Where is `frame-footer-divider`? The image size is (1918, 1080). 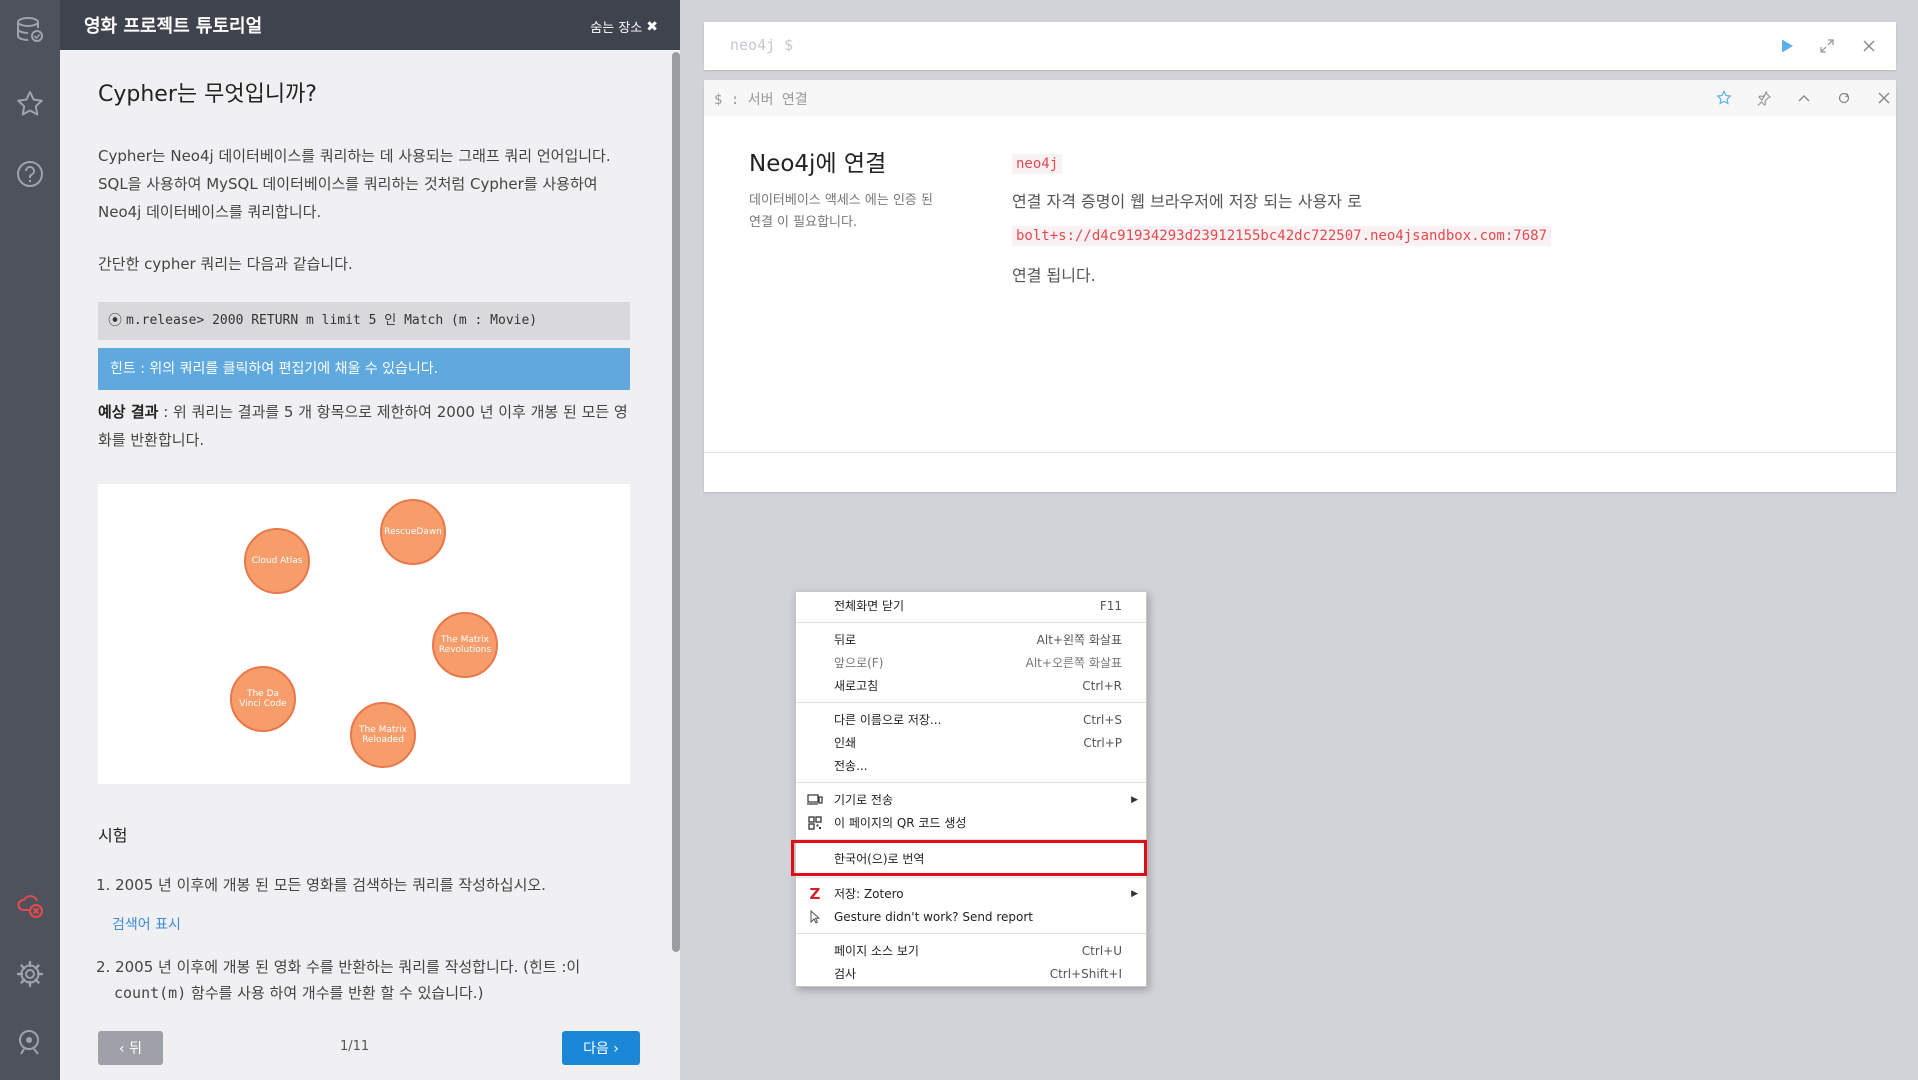
frame-footer-divider is located at coordinates (1300, 452).